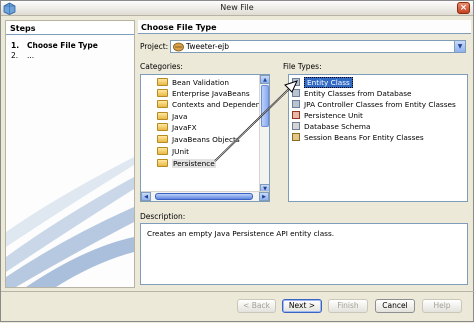 This screenshot has height=323, width=474. I want to click on file-type-label: Persistence Unit, so click(333, 115).